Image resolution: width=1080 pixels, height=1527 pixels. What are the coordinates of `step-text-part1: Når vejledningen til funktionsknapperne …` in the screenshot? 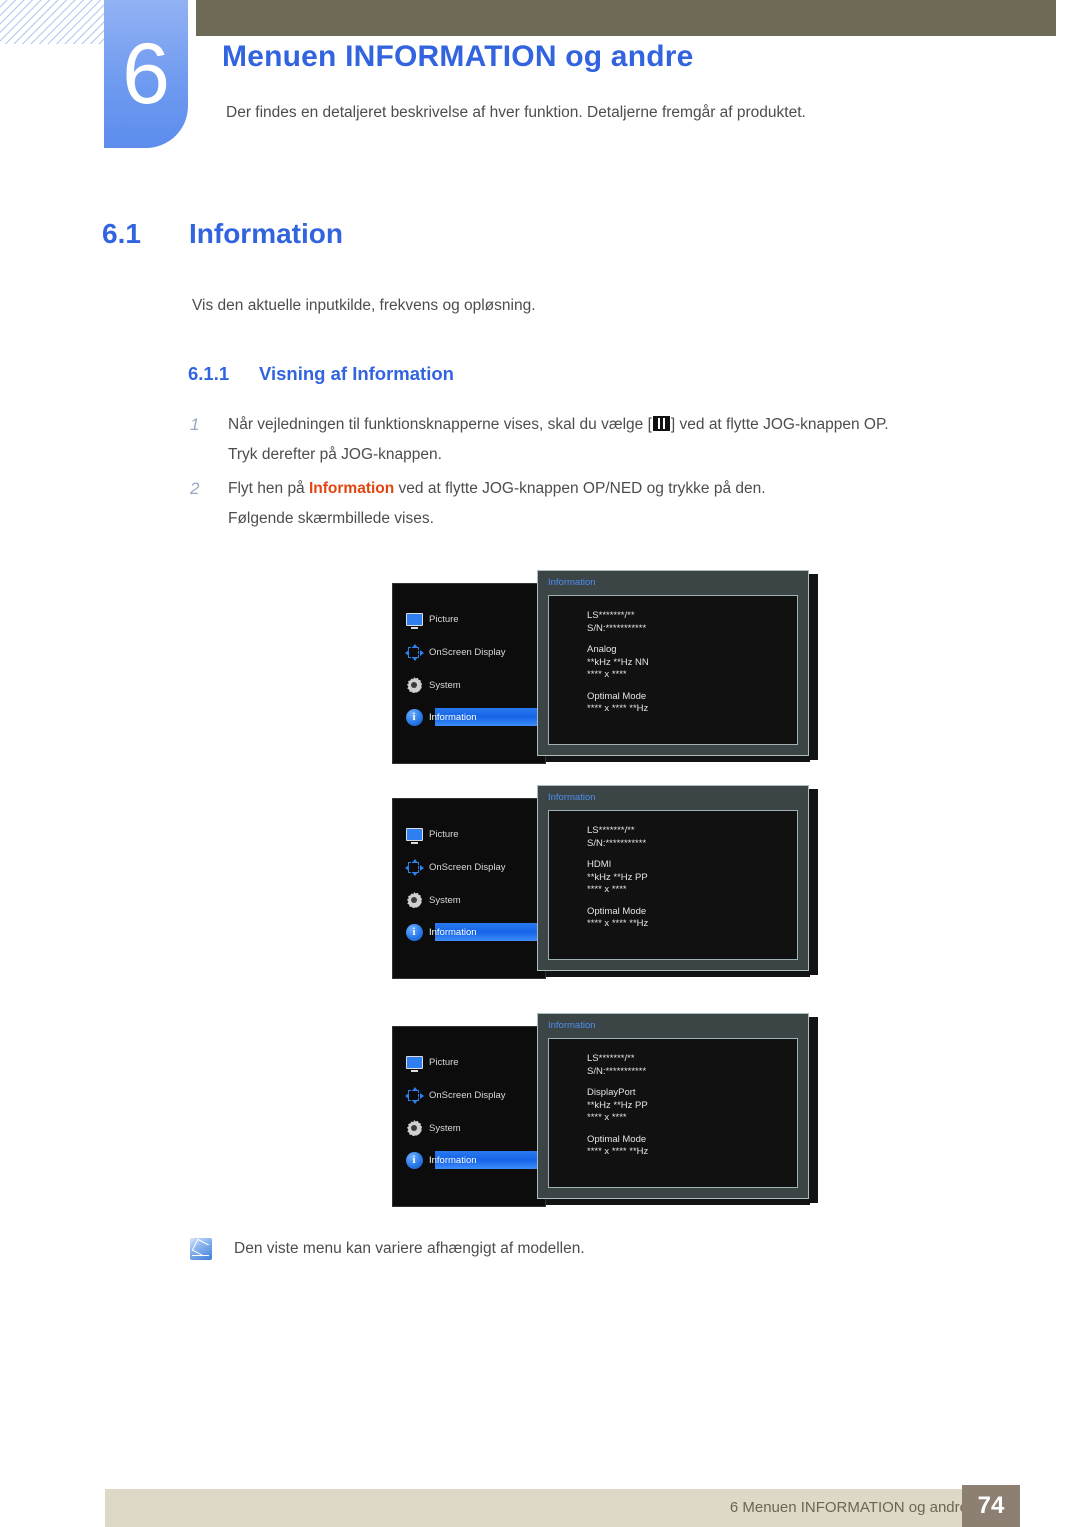 It's located at (440, 424).